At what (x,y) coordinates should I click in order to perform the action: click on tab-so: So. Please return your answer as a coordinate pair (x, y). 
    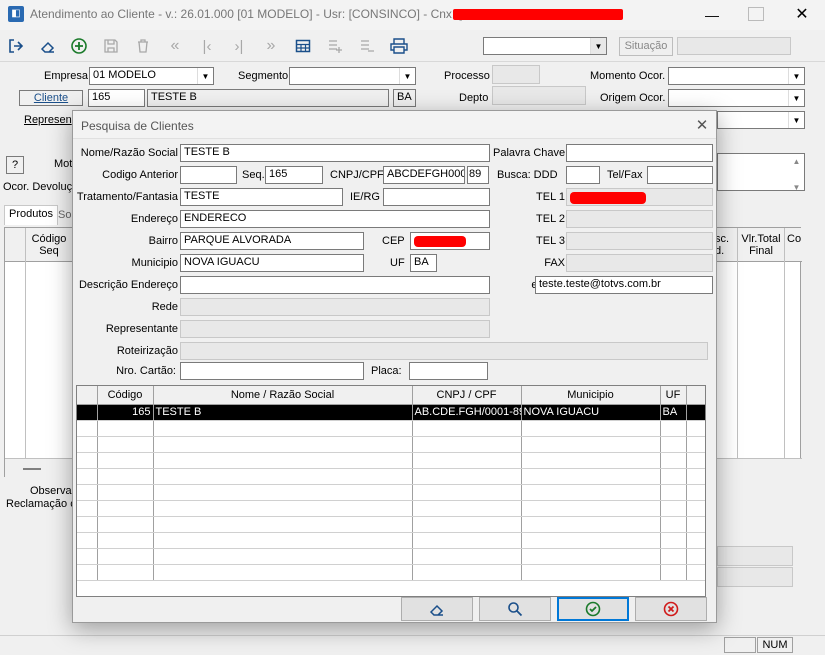
    Looking at the image, I should click on (64, 215).